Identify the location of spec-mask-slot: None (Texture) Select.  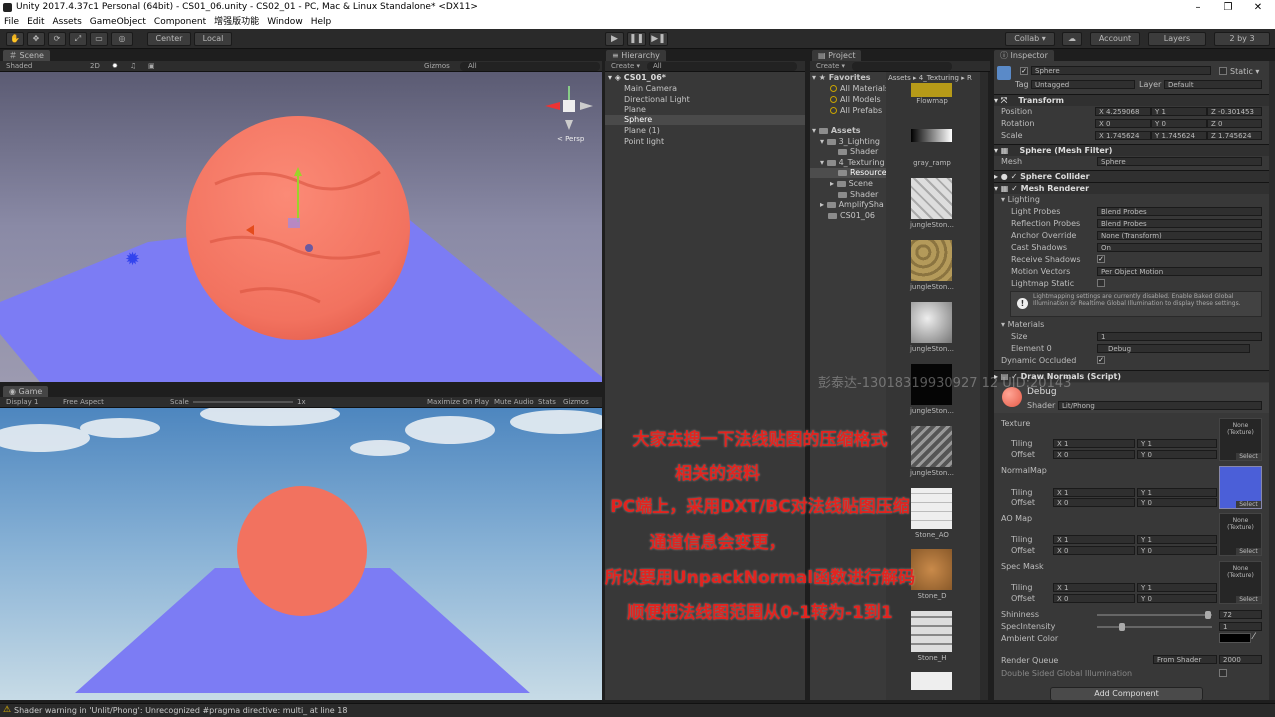
(1240, 582).